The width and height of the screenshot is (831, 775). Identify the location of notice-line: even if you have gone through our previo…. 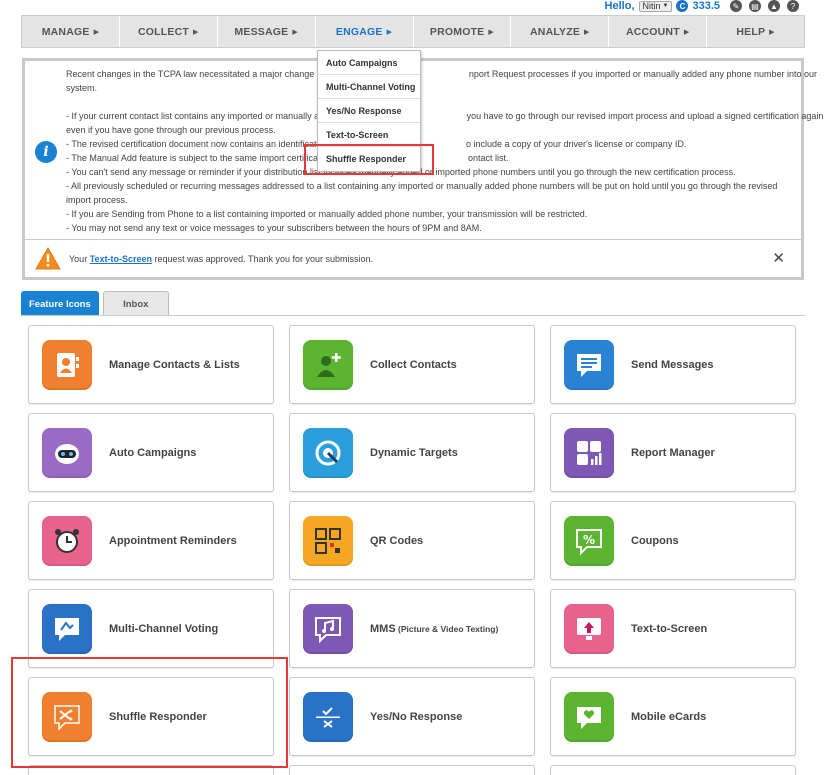
(171, 130).